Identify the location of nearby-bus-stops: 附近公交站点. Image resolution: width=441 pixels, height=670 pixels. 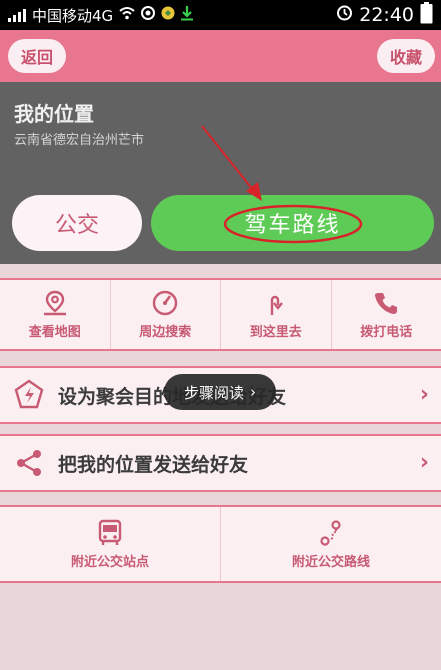
(110, 544).